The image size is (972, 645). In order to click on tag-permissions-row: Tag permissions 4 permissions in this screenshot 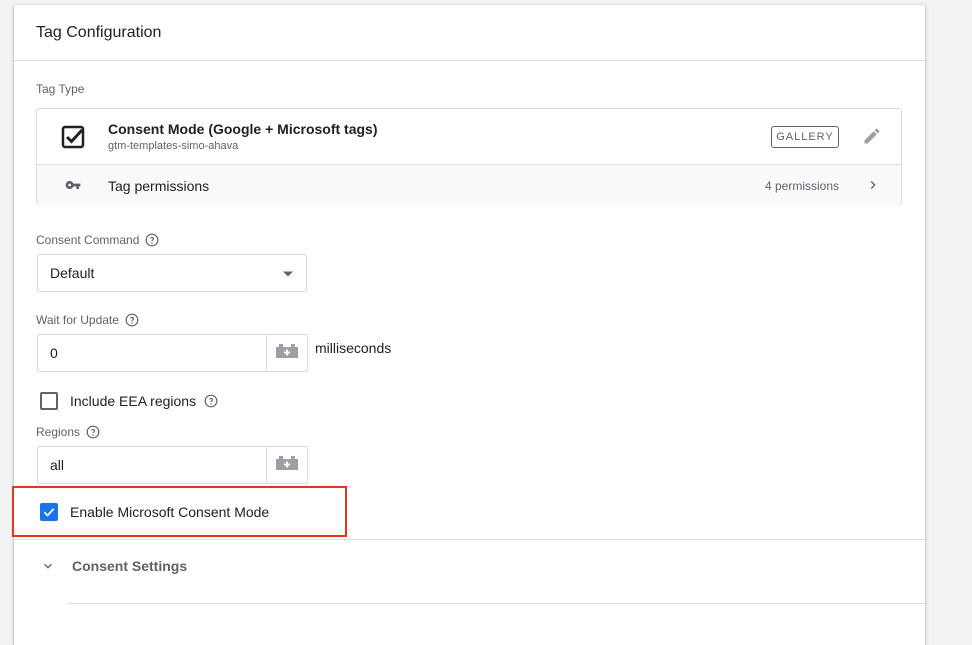, I will do `click(469, 185)`.